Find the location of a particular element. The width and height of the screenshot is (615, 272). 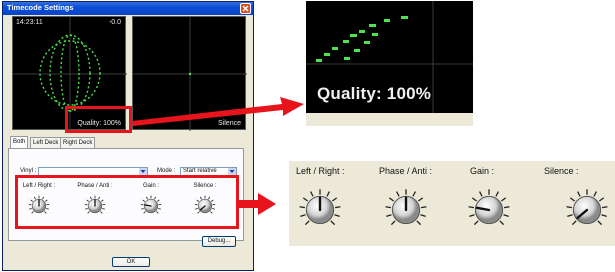

zoomed-knob-label: Phase / Anti : is located at coordinates (406, 171).